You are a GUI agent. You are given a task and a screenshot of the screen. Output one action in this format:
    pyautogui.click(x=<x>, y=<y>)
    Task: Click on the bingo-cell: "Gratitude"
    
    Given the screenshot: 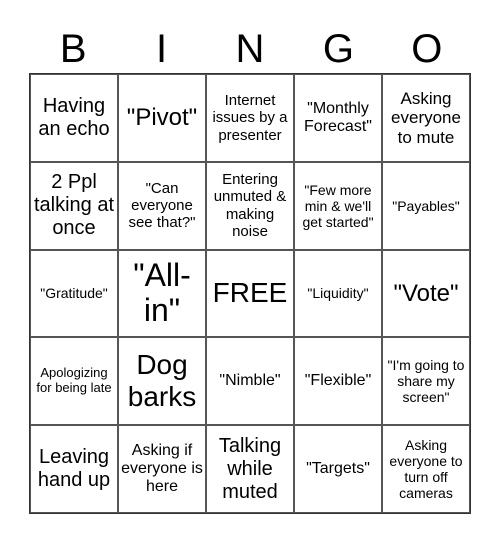 What is the action you would take?
    pyautogui.click(x=74, y=293)
    